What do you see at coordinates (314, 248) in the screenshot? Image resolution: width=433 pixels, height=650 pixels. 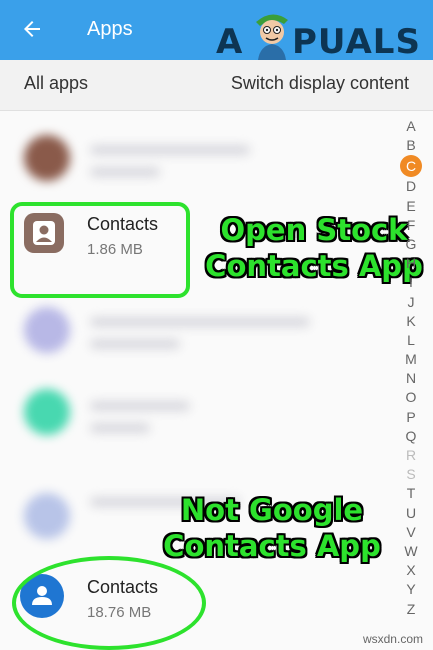 I see `annotation-open-stock: Open Stock Contacts App` at bounding box center [314, 248].